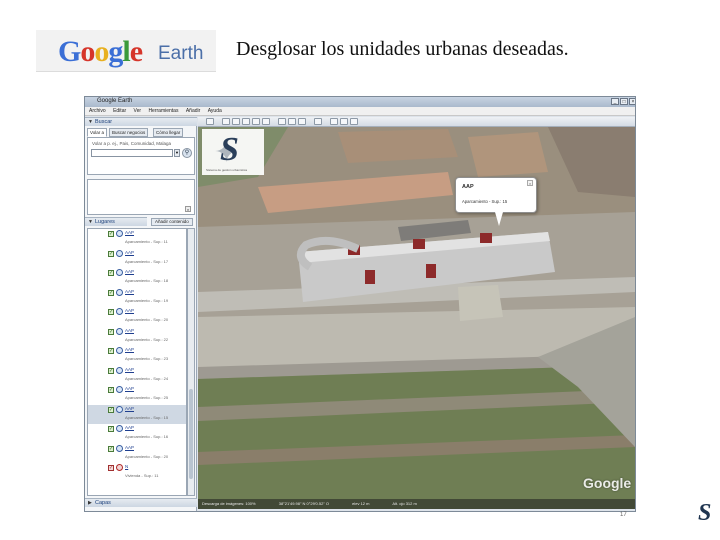 The width and height of the screenshot is (720, 540). Describe the element at coordinates (116, 221) in the screenshot. I see `places-panel-header: ▼ Lugares` at that location.